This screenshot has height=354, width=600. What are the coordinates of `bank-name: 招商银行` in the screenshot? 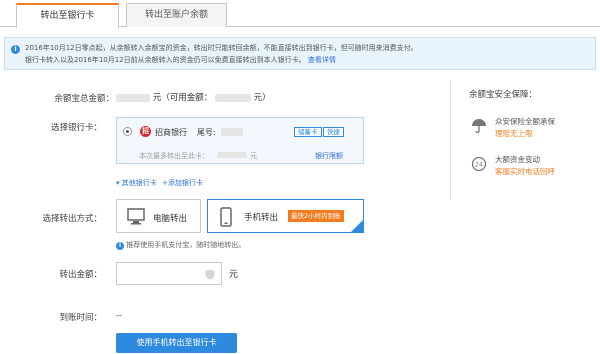 It's located at (171, 132).